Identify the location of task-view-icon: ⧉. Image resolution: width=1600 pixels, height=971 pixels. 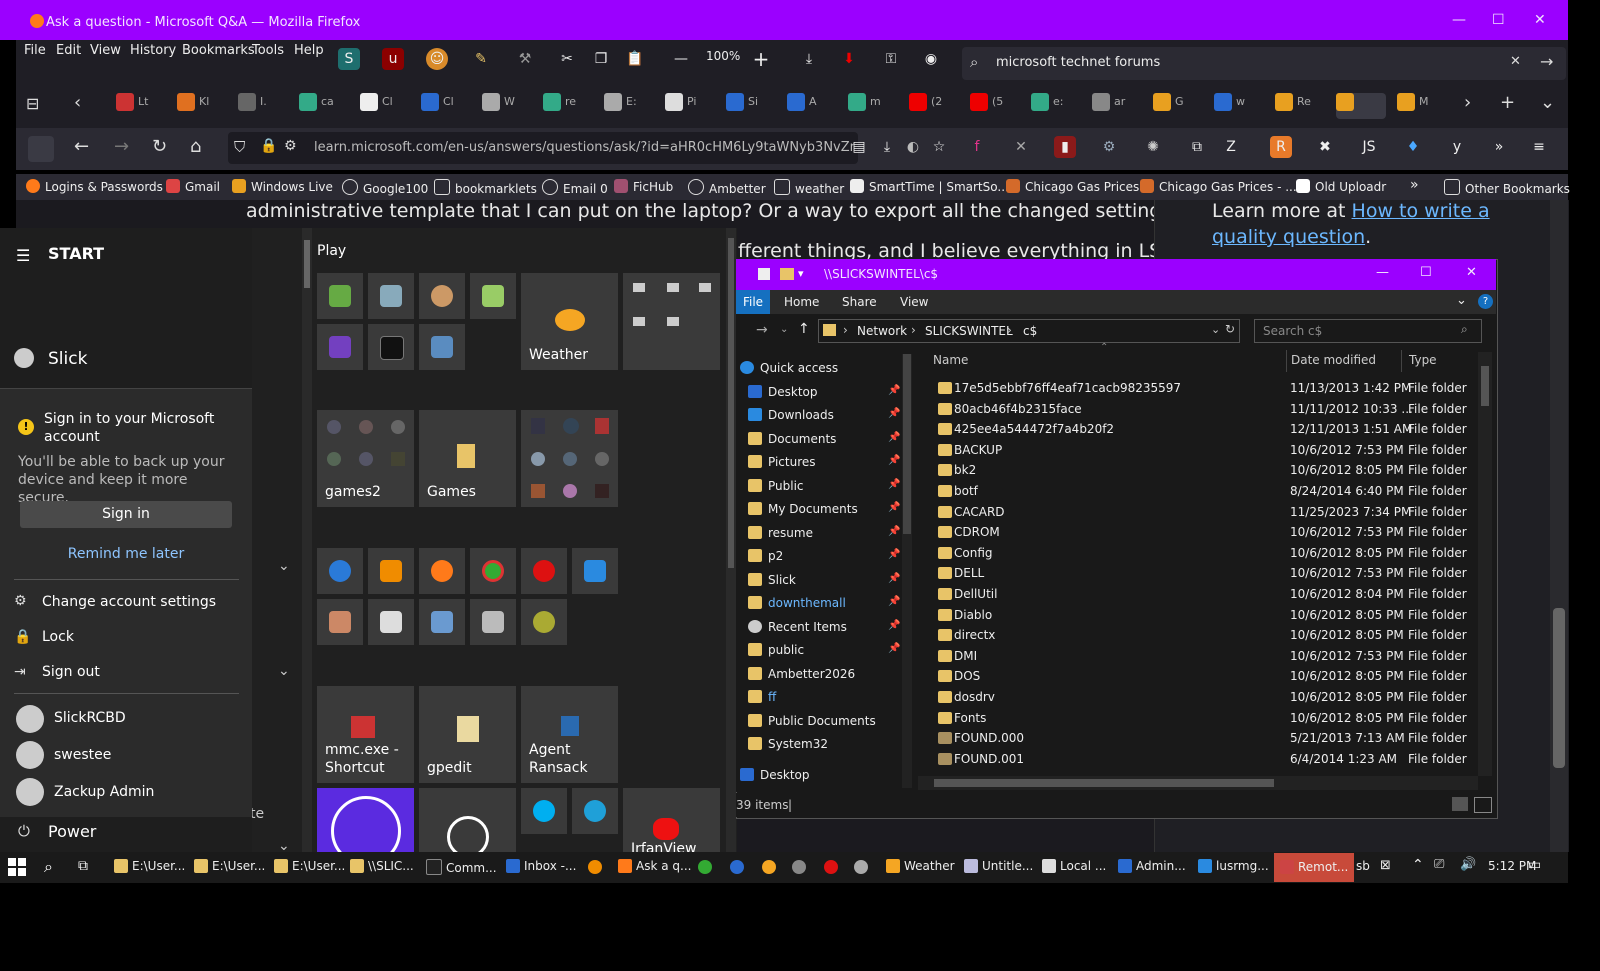
(83, 866).